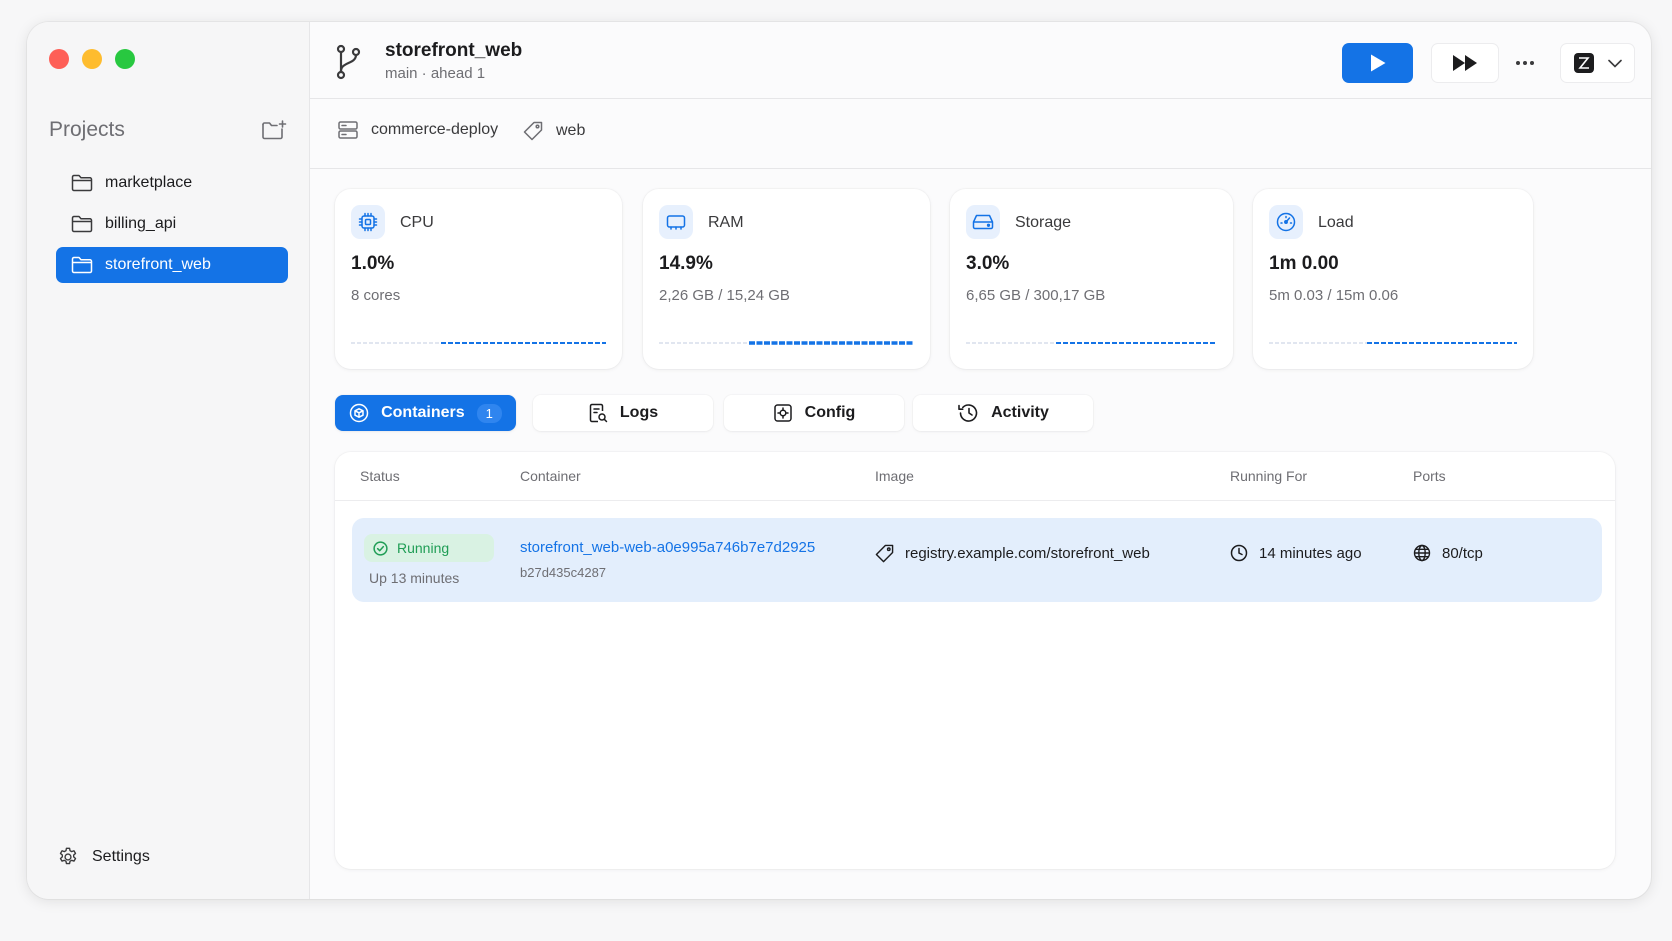 The width and height of the screenshot is (1672, 941). Describe the element at coordinates (686, 263) in the screenshot. I see `metric-value: 14.9%` at that location.